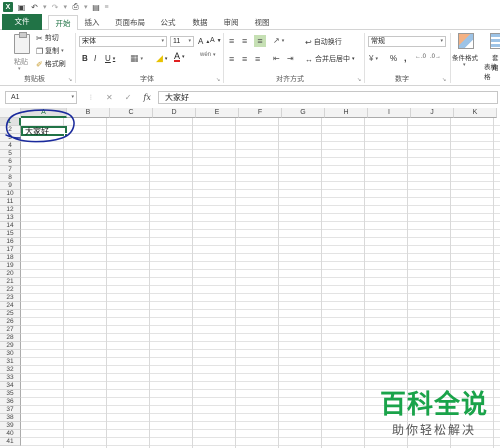  Describe the element at coordinates (276, 58) in the screenshot. I see `decrease-indent-button: ⇤` at that location.